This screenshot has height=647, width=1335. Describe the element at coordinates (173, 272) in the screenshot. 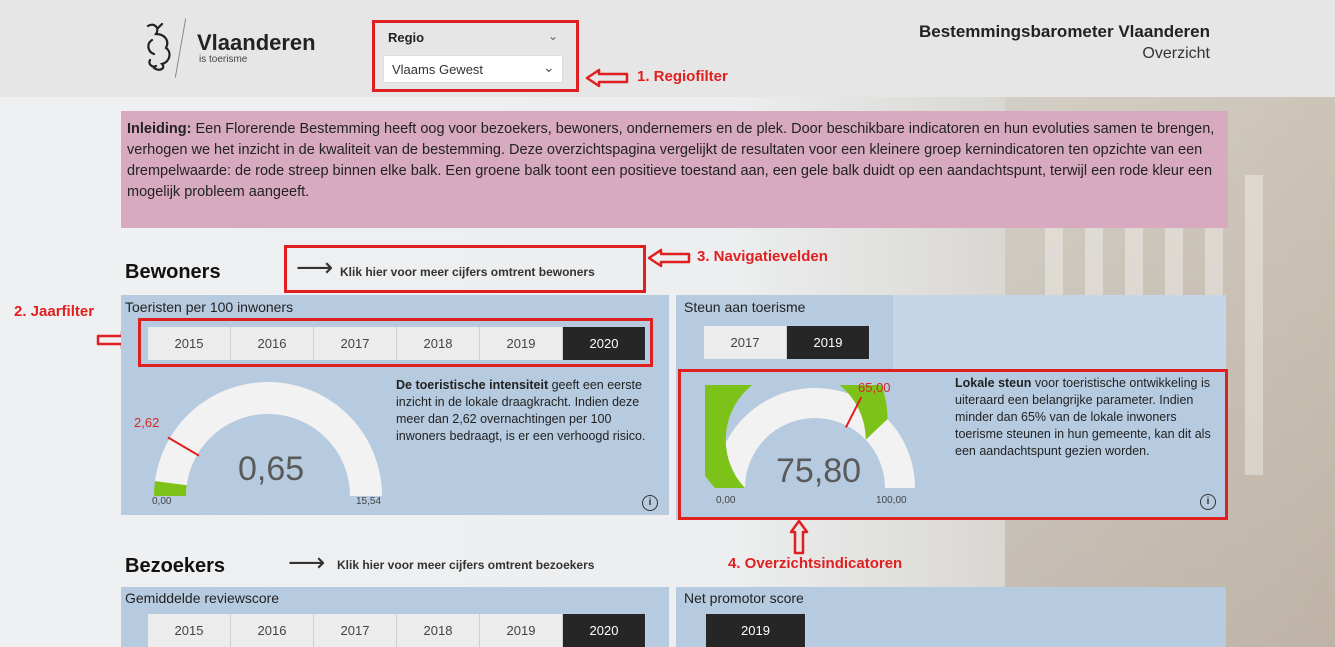

I see `section-title-bewoners: Bewoners` at that location.